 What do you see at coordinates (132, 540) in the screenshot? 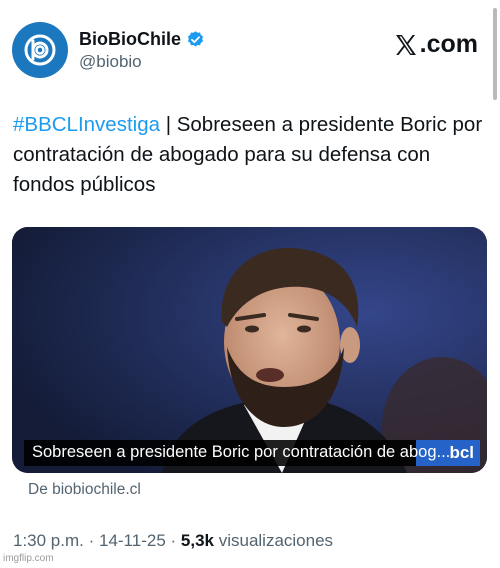
I see `tweet-date: 14-11-25` at bounding box center [132, 540].